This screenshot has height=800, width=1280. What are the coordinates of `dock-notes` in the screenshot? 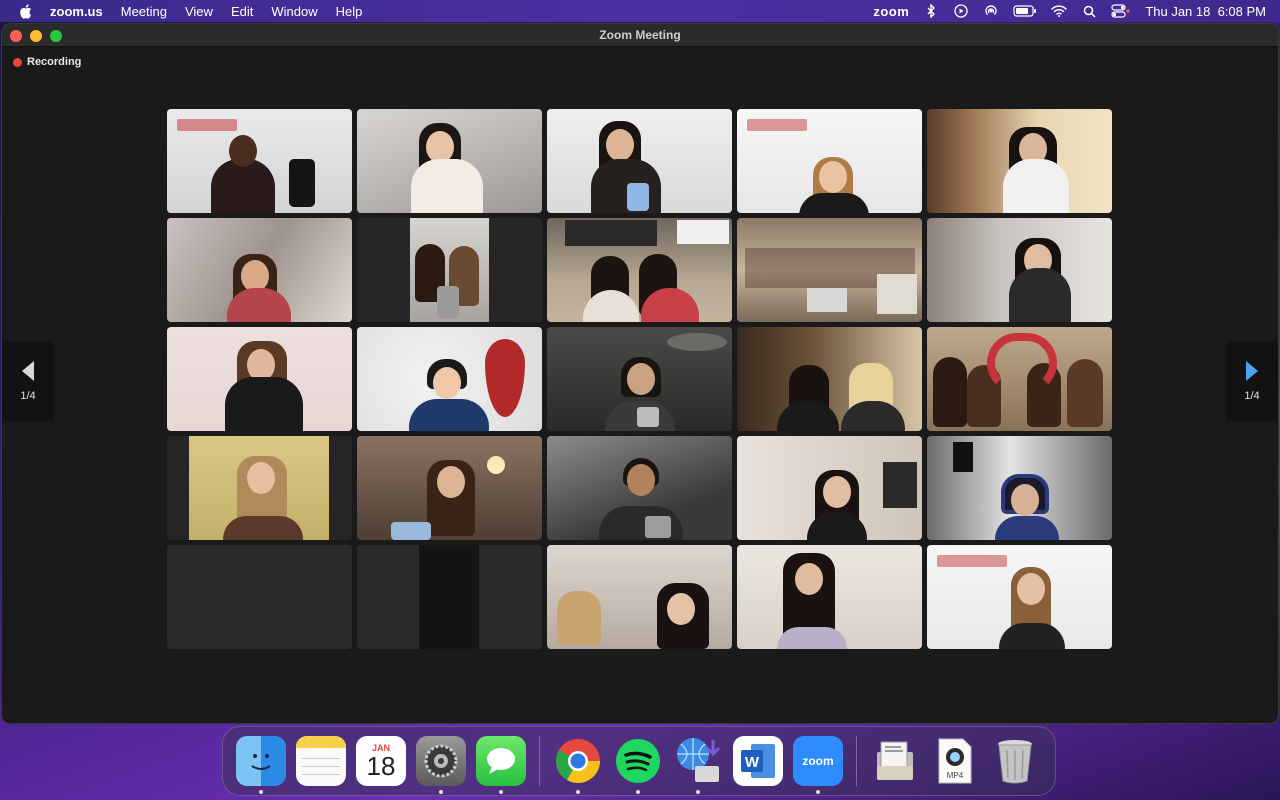 It's located at (321, 761).